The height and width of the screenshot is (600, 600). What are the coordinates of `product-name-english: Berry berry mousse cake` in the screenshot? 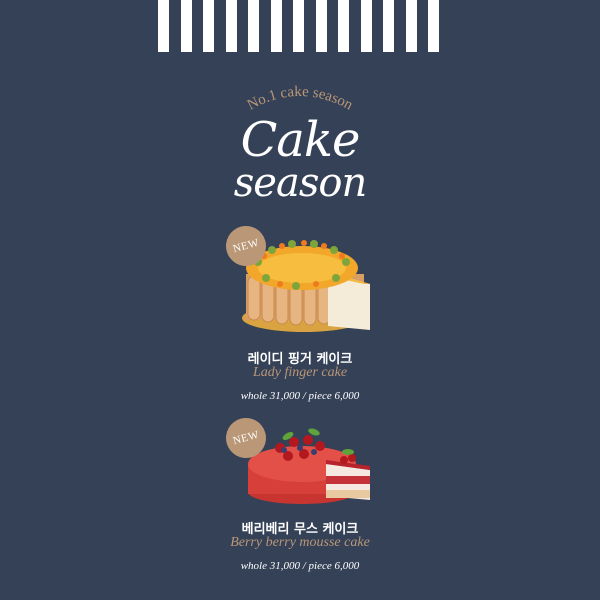 It's located at (300, 542).